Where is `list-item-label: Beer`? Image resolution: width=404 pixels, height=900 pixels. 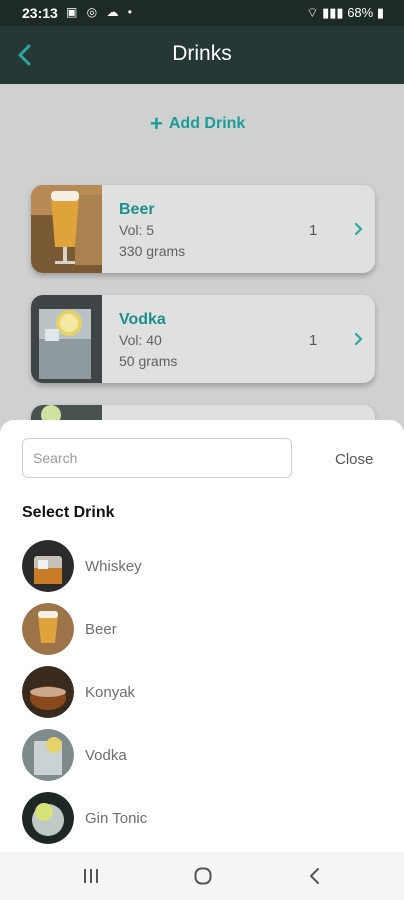 list-item-label: Beer is located at coordinates (101, 629).